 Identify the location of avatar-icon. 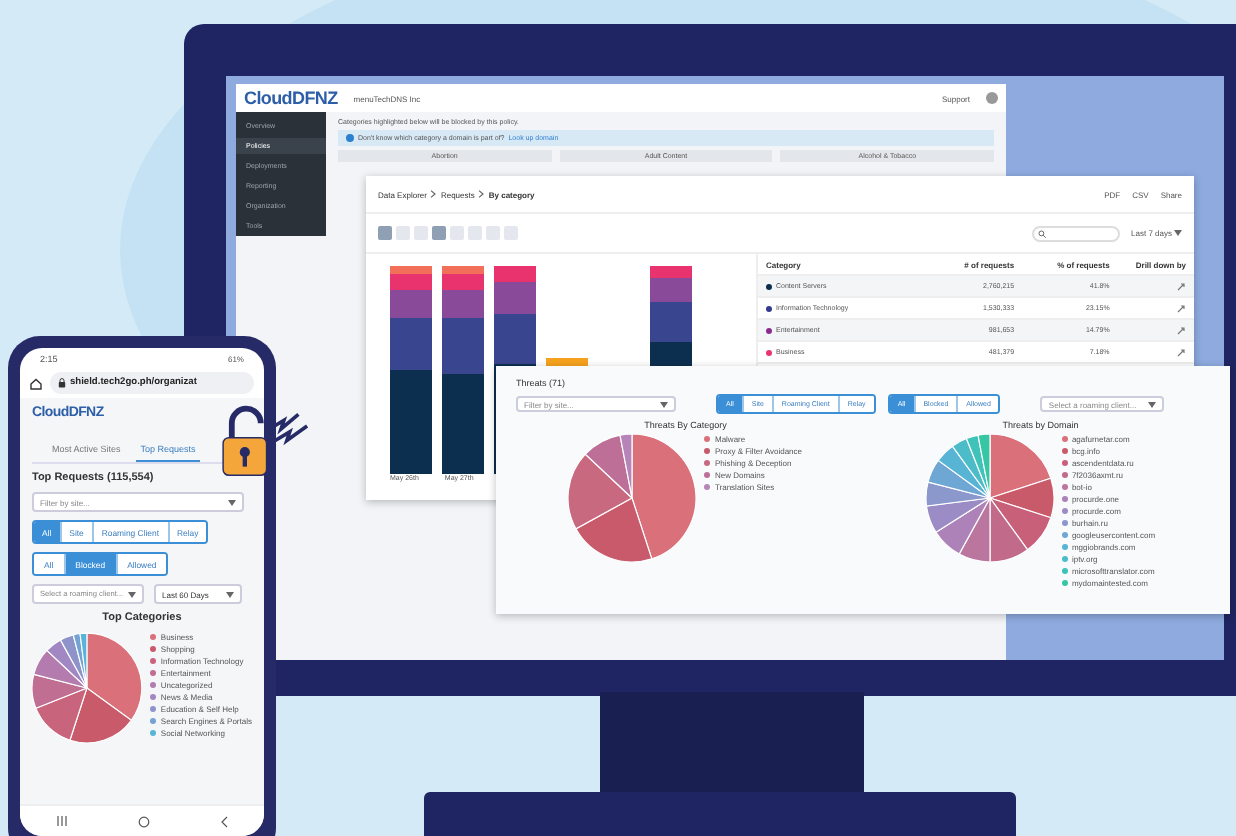
(992, 98).